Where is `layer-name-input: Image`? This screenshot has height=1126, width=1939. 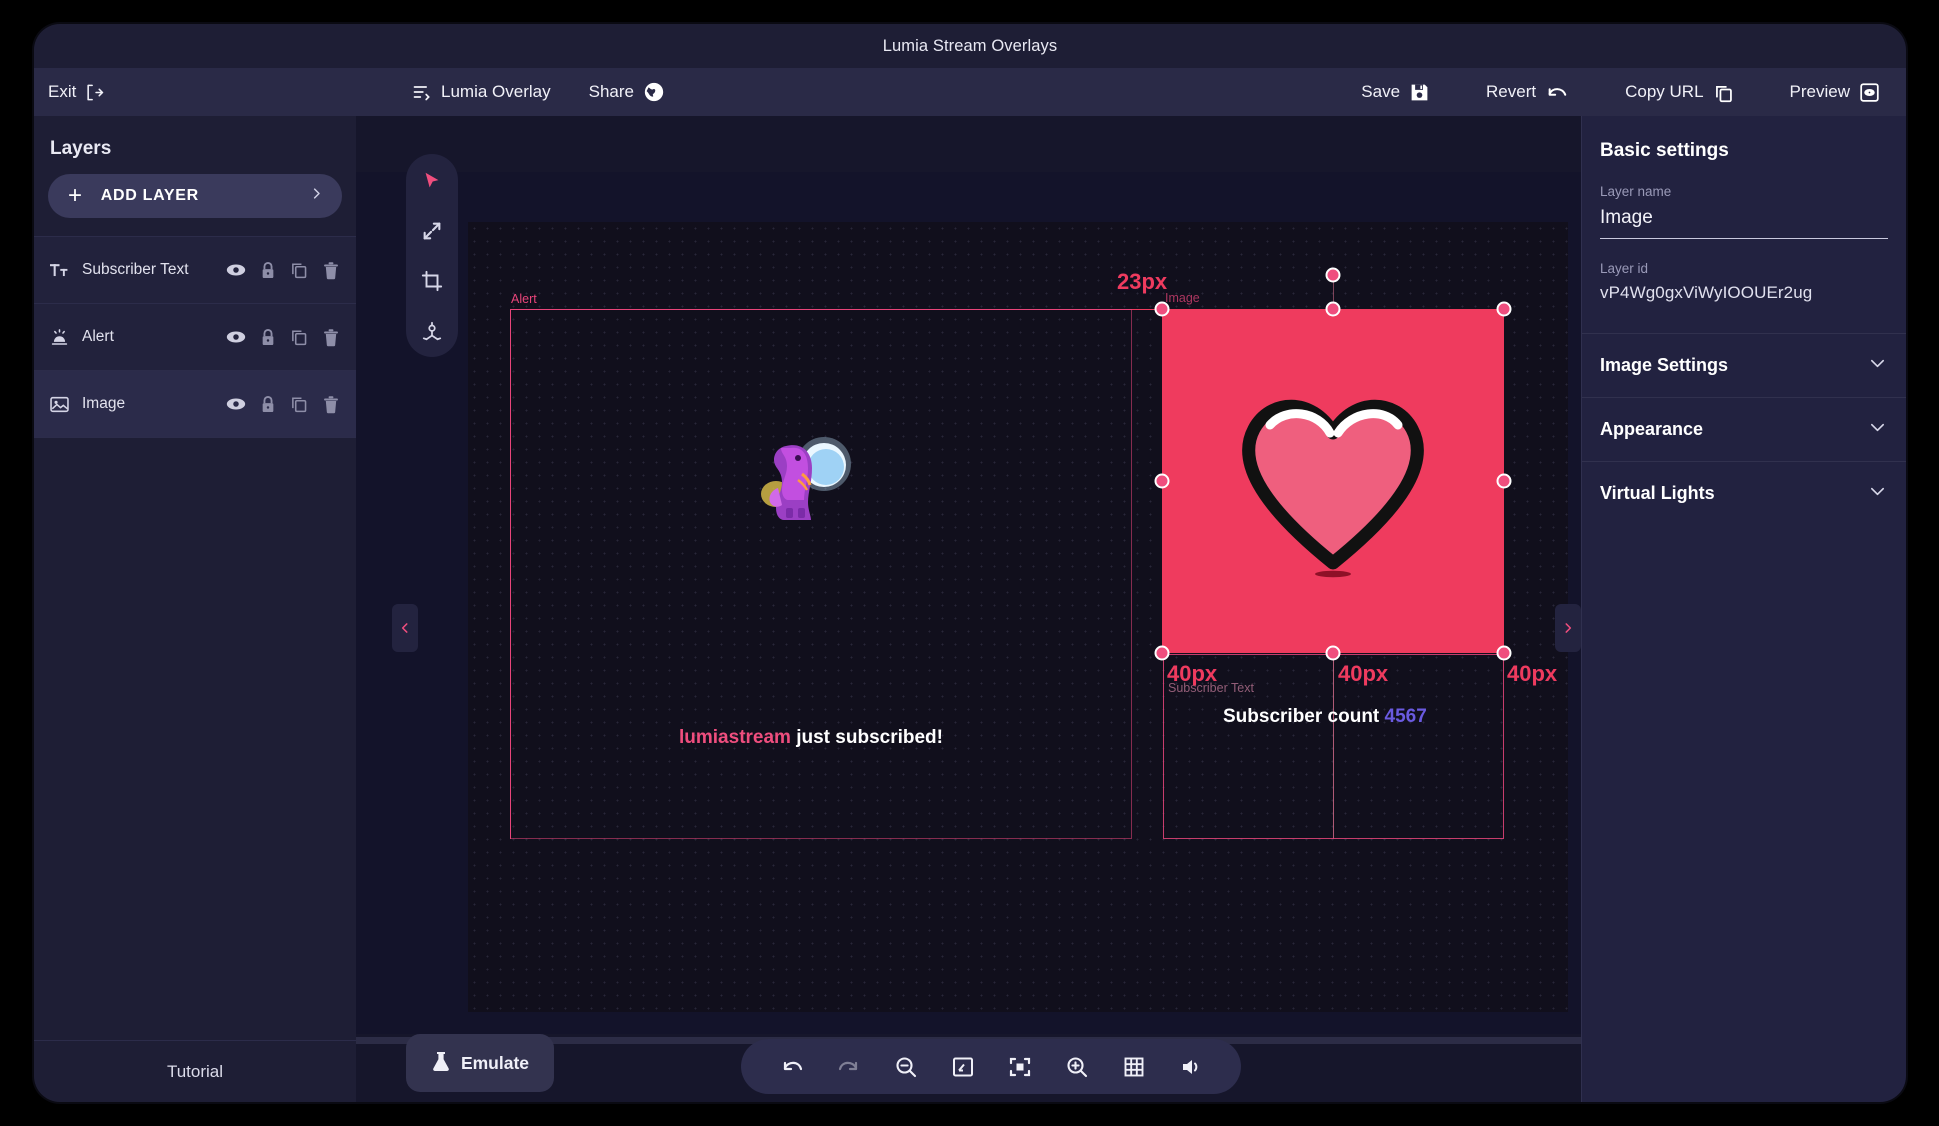
layer-name-input: Image is located at coordinates (1753, 218).